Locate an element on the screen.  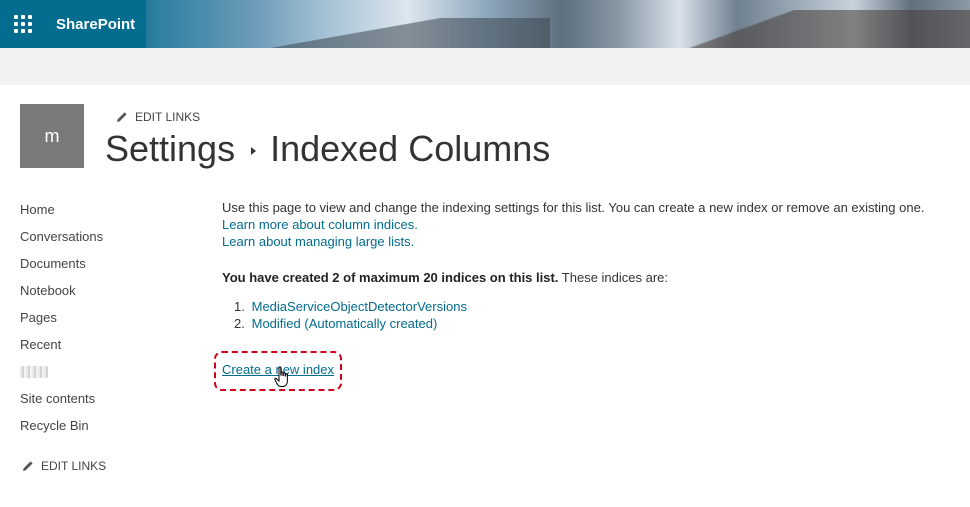
edit-links-top: EDIT LINKS is located at coordinates (158, 117).